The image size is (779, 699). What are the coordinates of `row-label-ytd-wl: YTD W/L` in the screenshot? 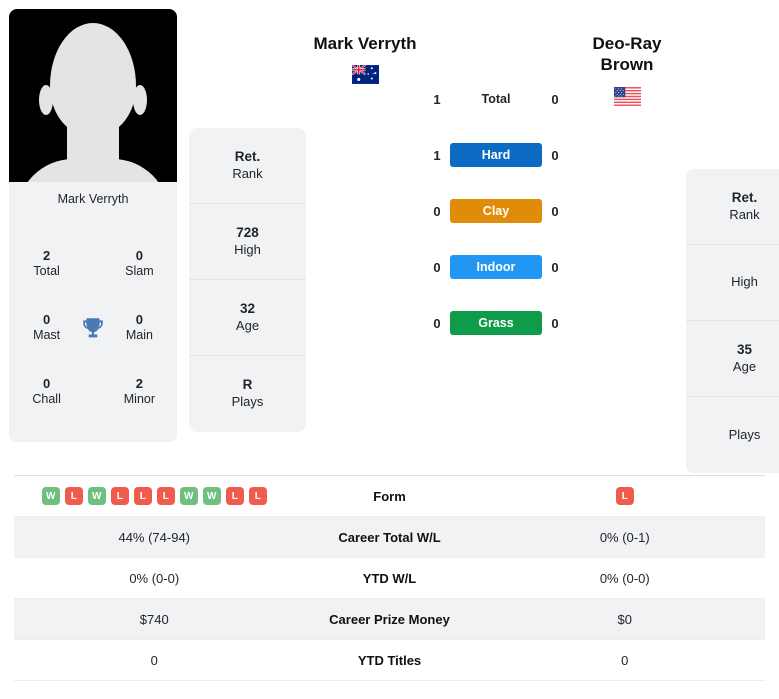 It's located at (389, 578).